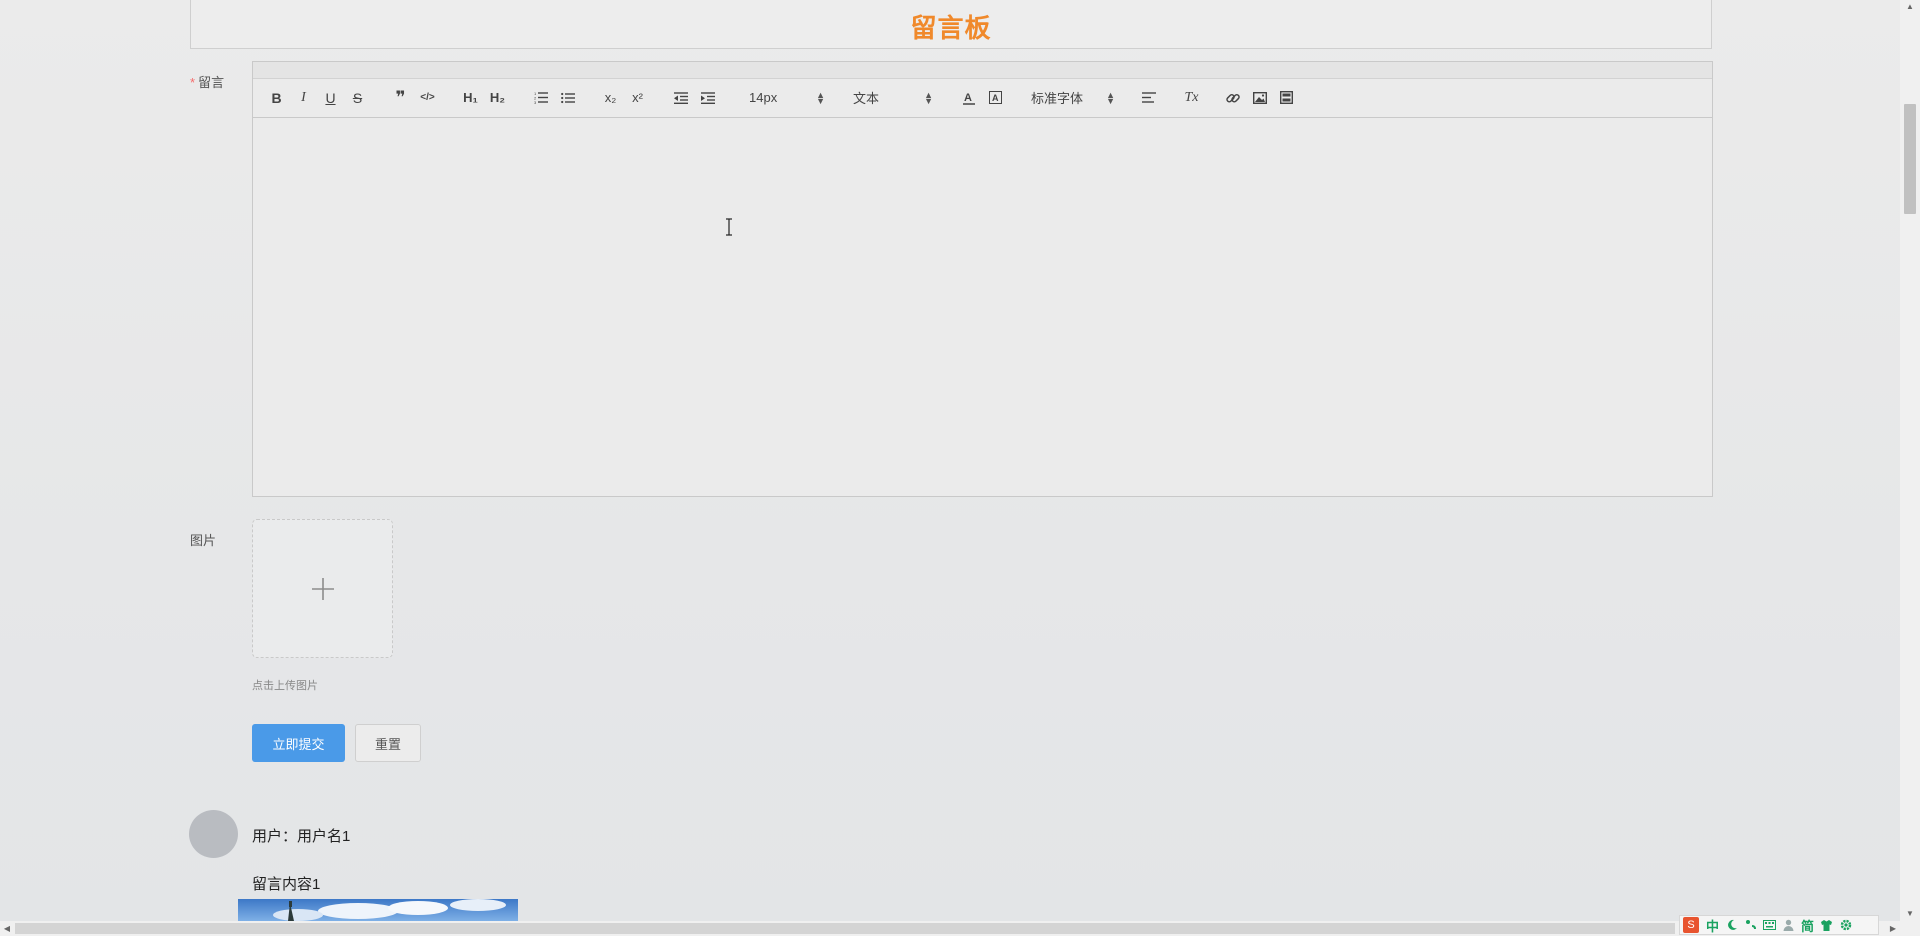 This screenshot has width=1920, height=936. I want to click on link-icon, so click(1232, 98).